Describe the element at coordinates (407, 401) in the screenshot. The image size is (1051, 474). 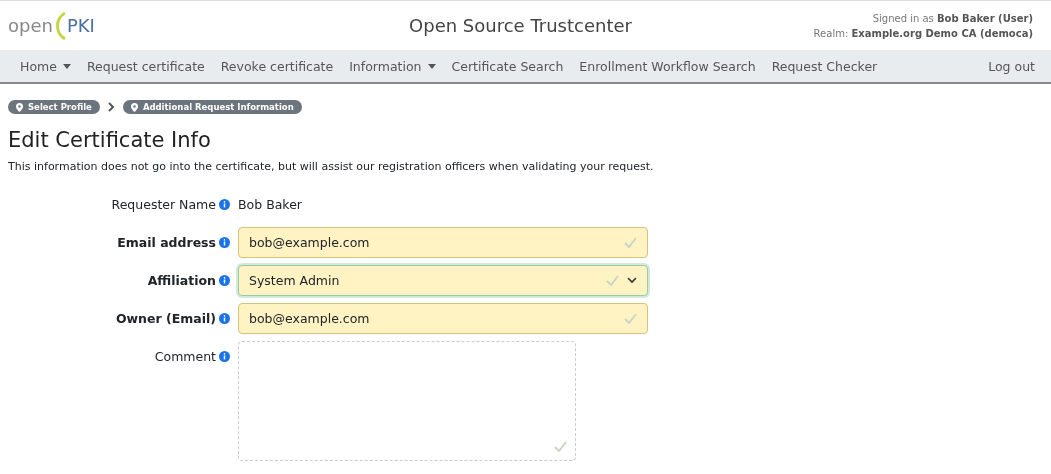
I see `comment-field` at that location.